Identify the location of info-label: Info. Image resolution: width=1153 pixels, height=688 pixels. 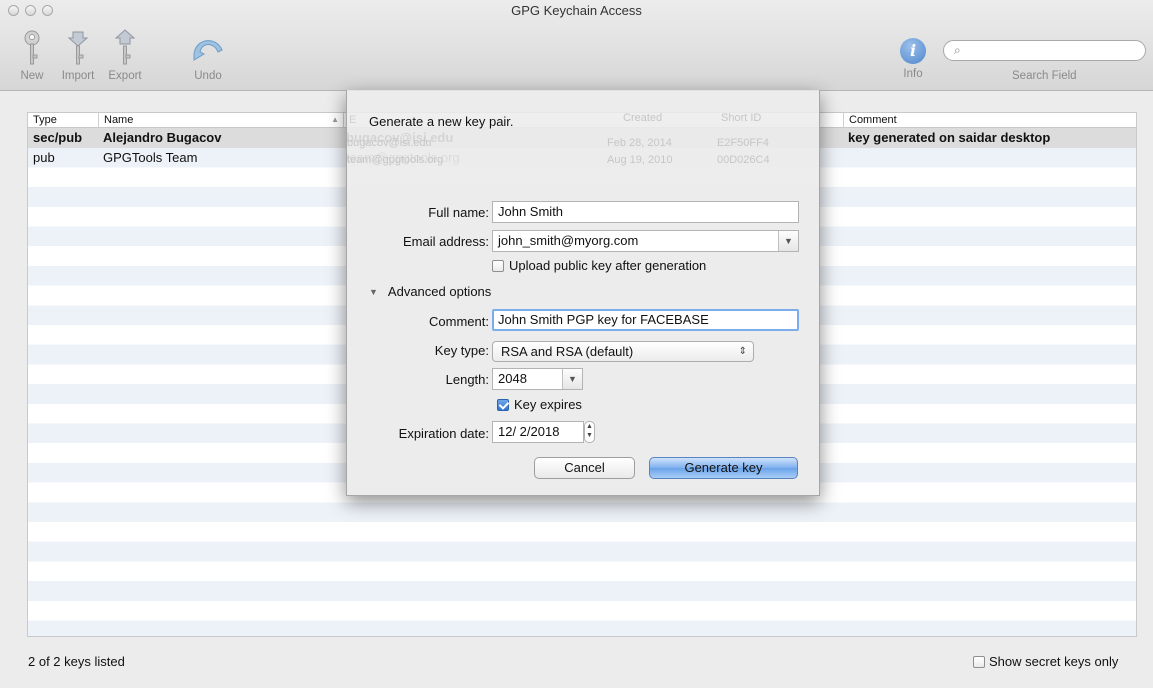
(913, 74).